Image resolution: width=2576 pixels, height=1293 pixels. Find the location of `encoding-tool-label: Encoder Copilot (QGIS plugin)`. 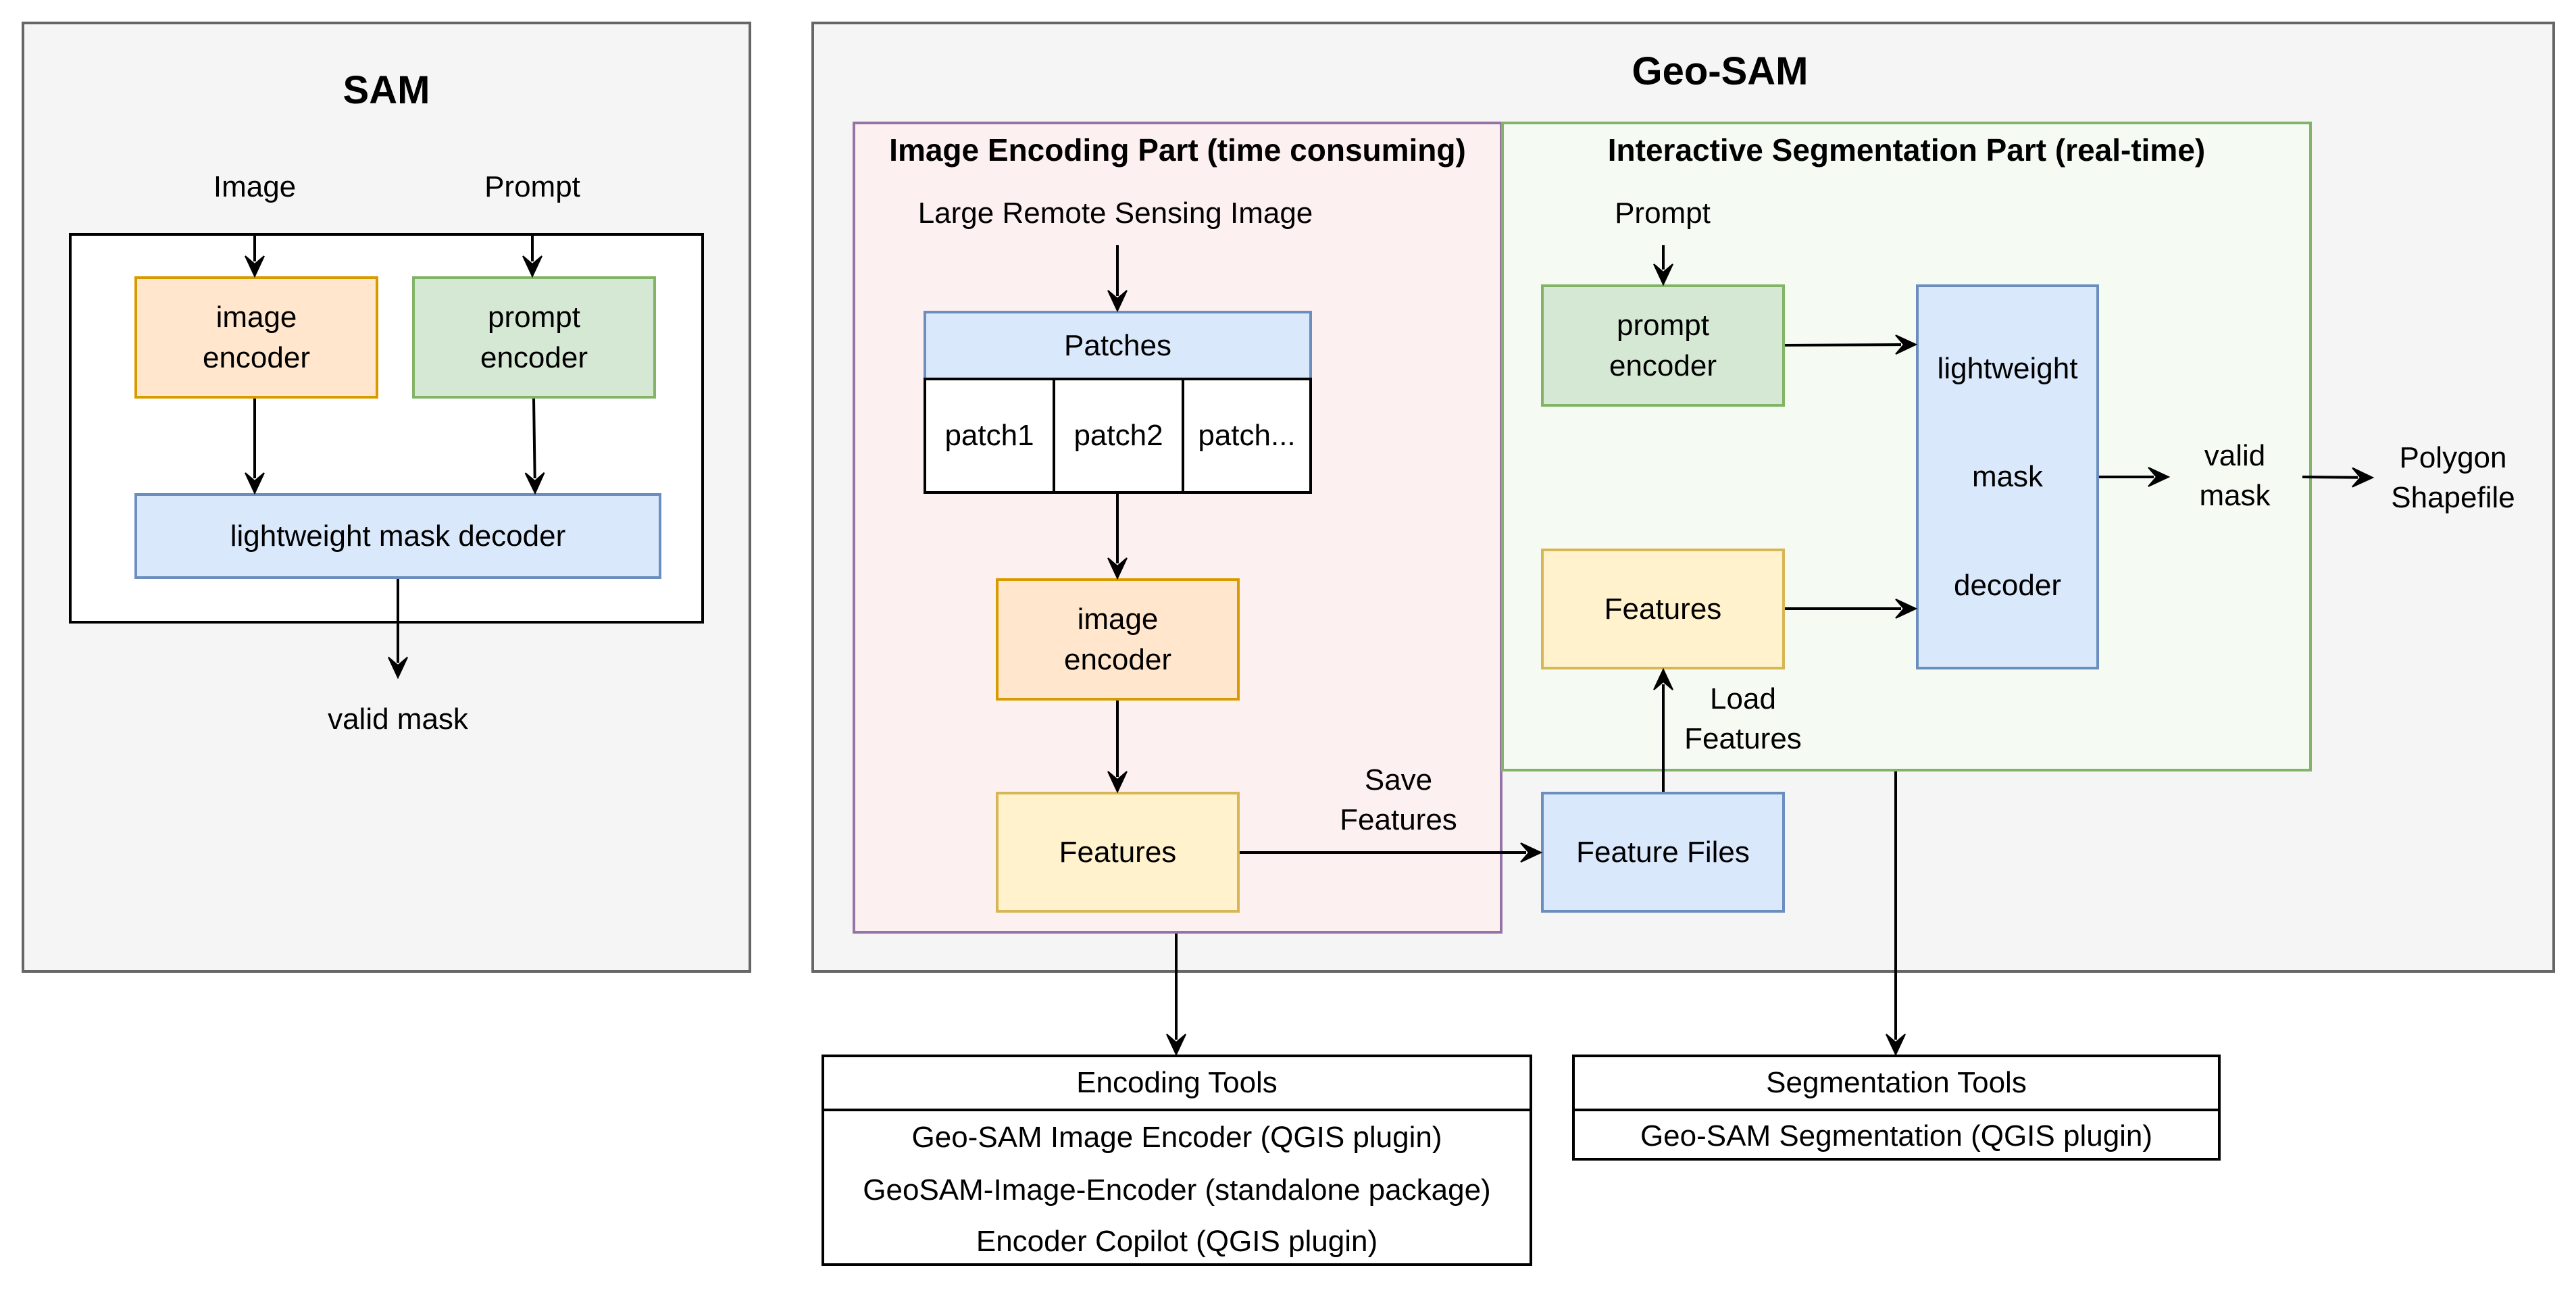

encoding-tool-label: Encoder Copilot (QGIS plugin) is located at coordinates (1177, 1241).